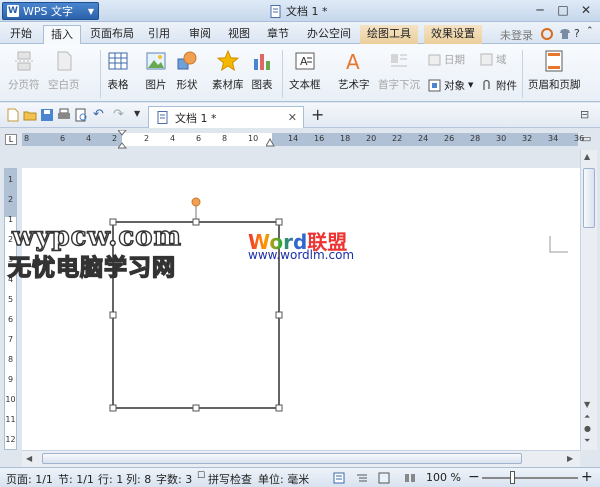 This screenshot has width=600, height=487. Describe the element at coordinates (587, 477) in the screenshot. I see `zoom-in-icon: +` at that location.